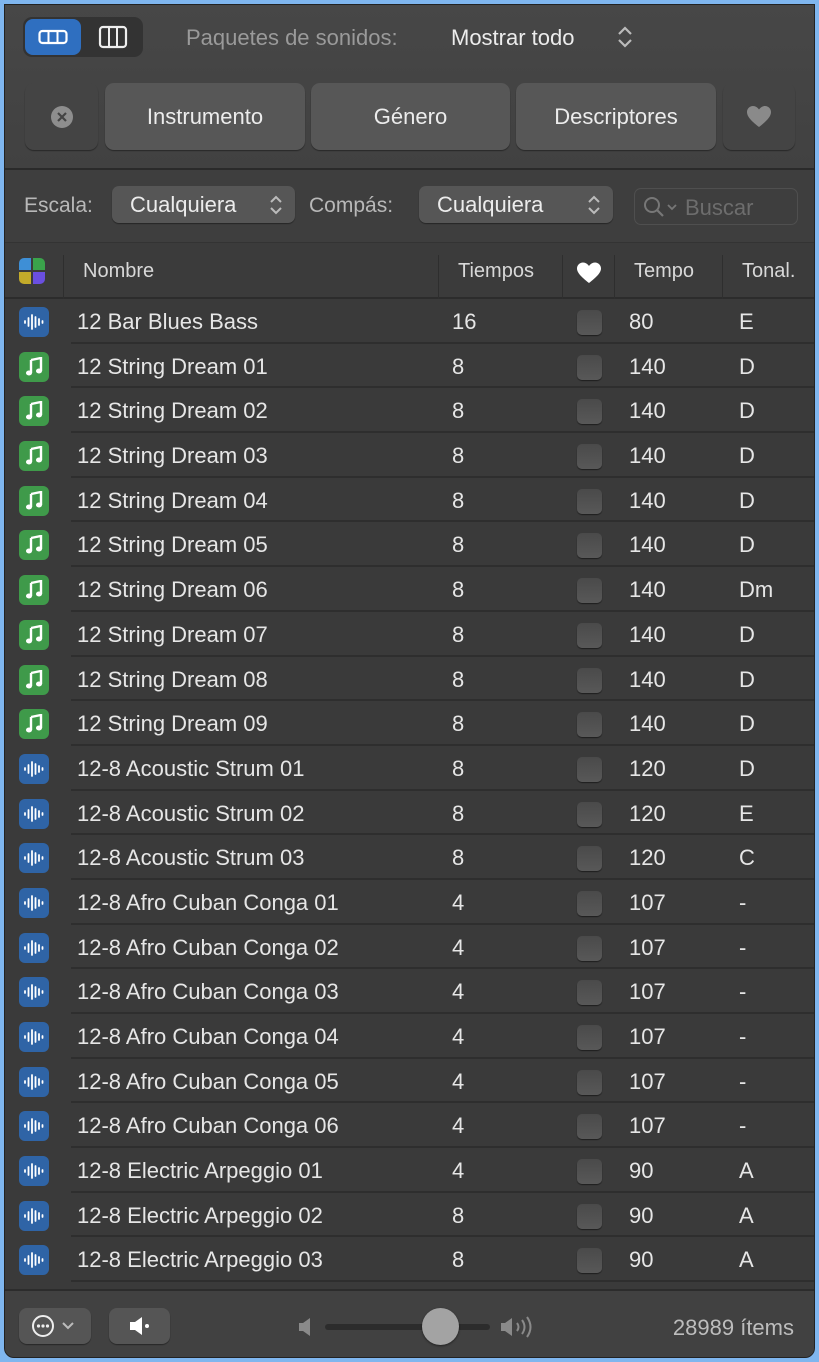 The image size is (819, 1362). Describe the element at coordinates (61, 116) in the screenshot. I see `clear-filters-button` at that location.